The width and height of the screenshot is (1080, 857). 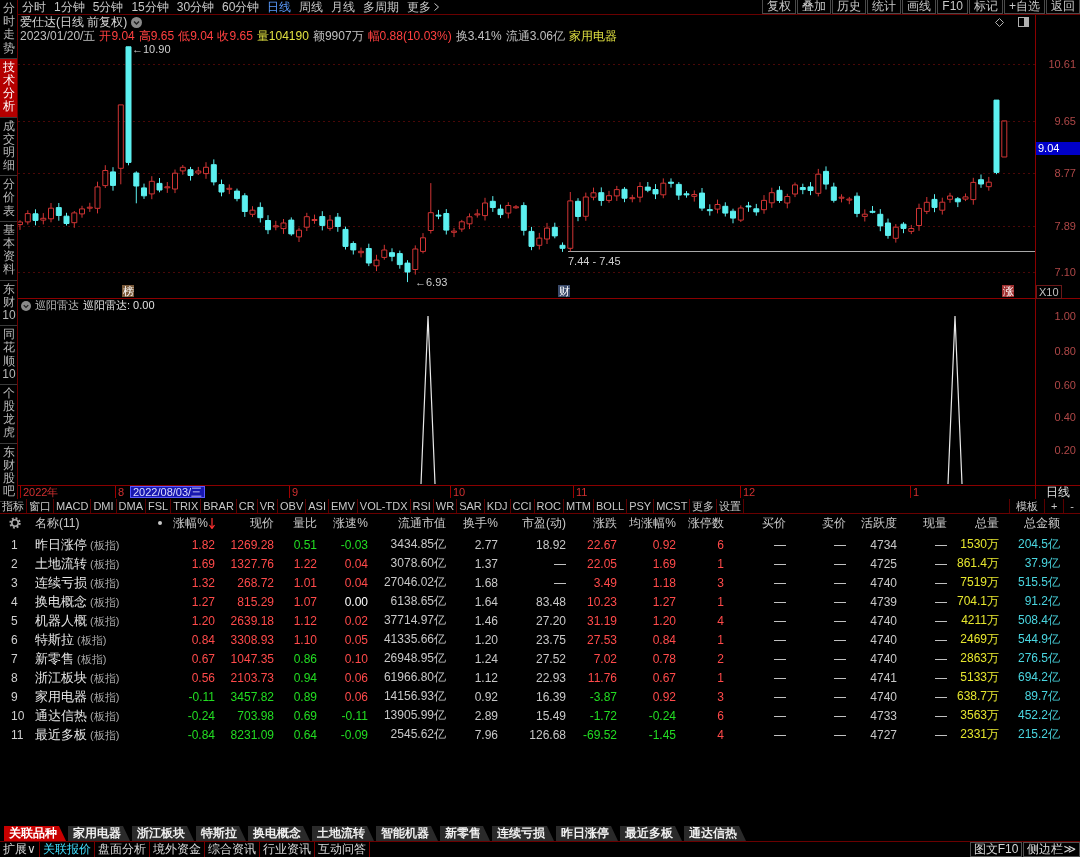 I want to click on period-tab: 周线, so click(x=311, y=7).